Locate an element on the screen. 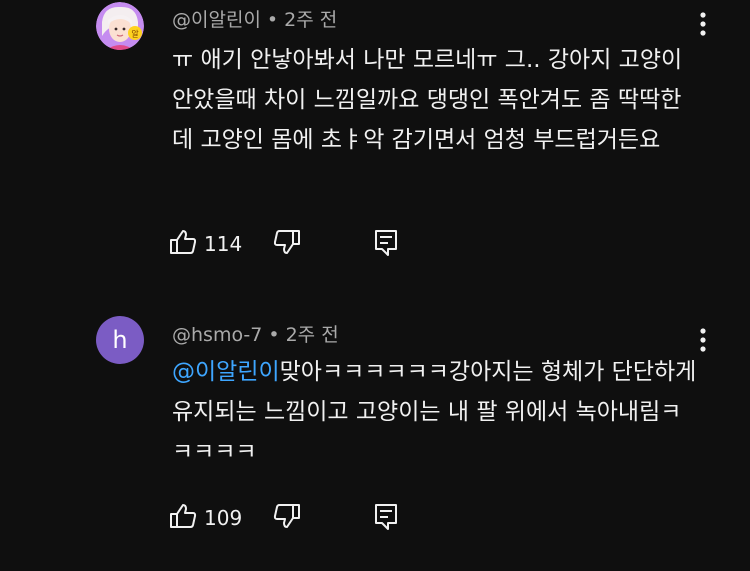 The width and height of the screenshot is (750, 571). author-name: @이알린이 is located at coordinates (216, 20).